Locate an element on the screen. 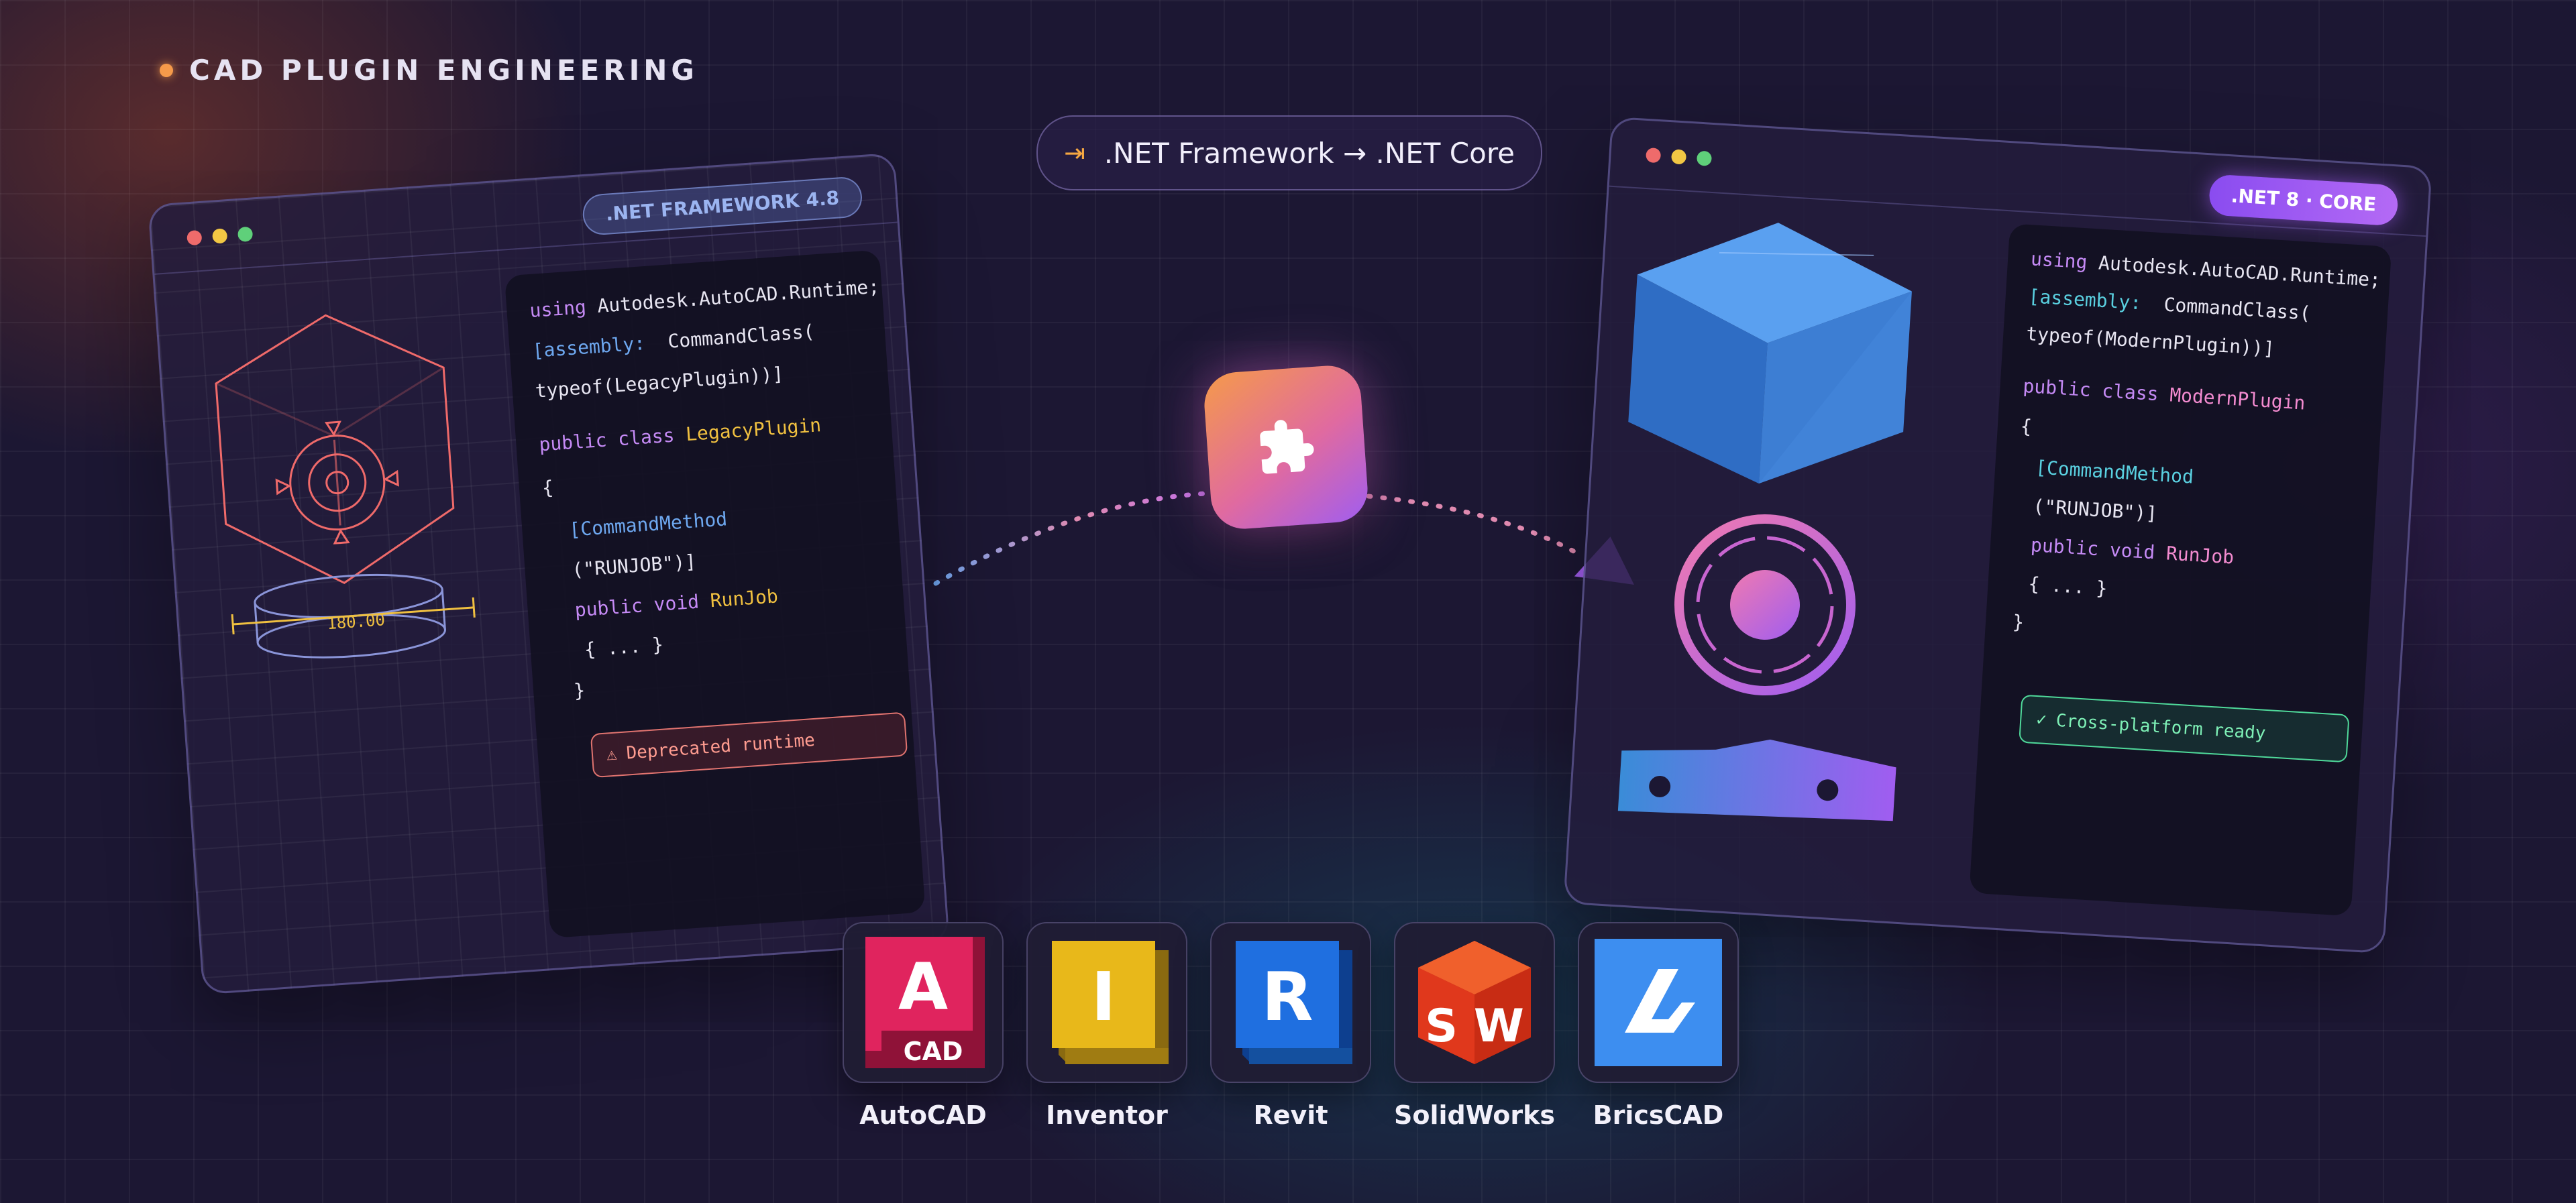  code-line: typeof(LegacyPlugin))] is located at coordinates (659, 382).